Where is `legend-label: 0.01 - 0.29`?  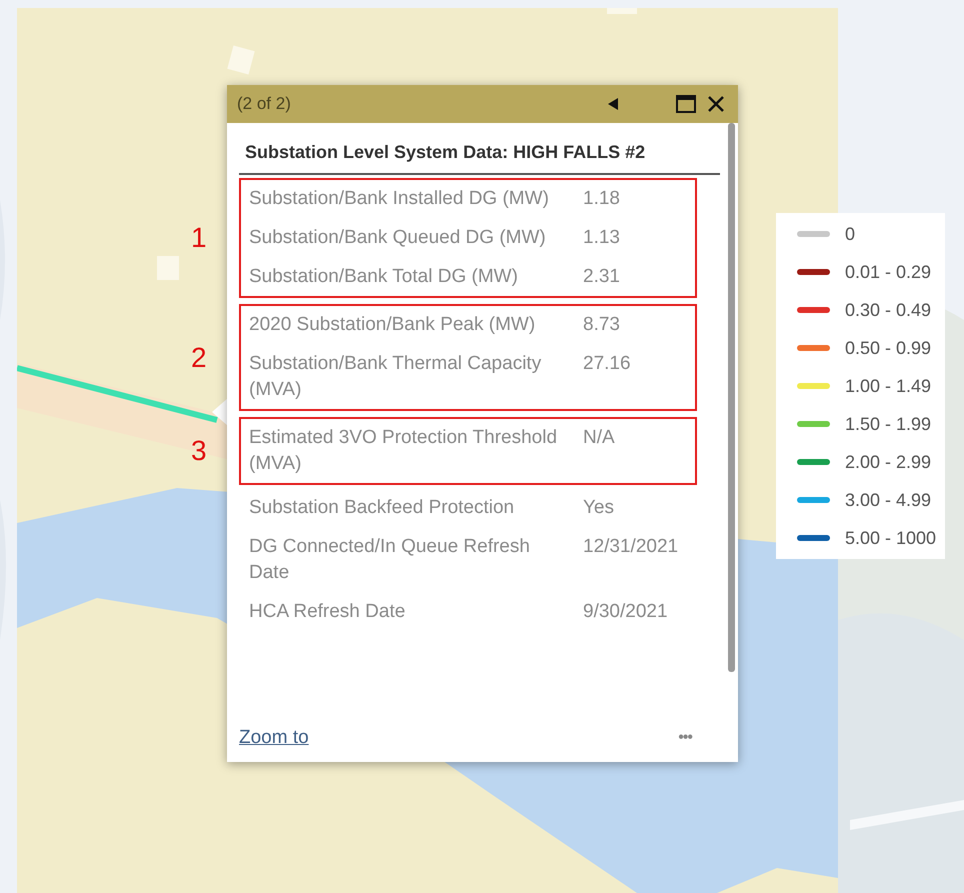
legend-label: 0.01 - 0.29 is located at coordinates (888, 272).